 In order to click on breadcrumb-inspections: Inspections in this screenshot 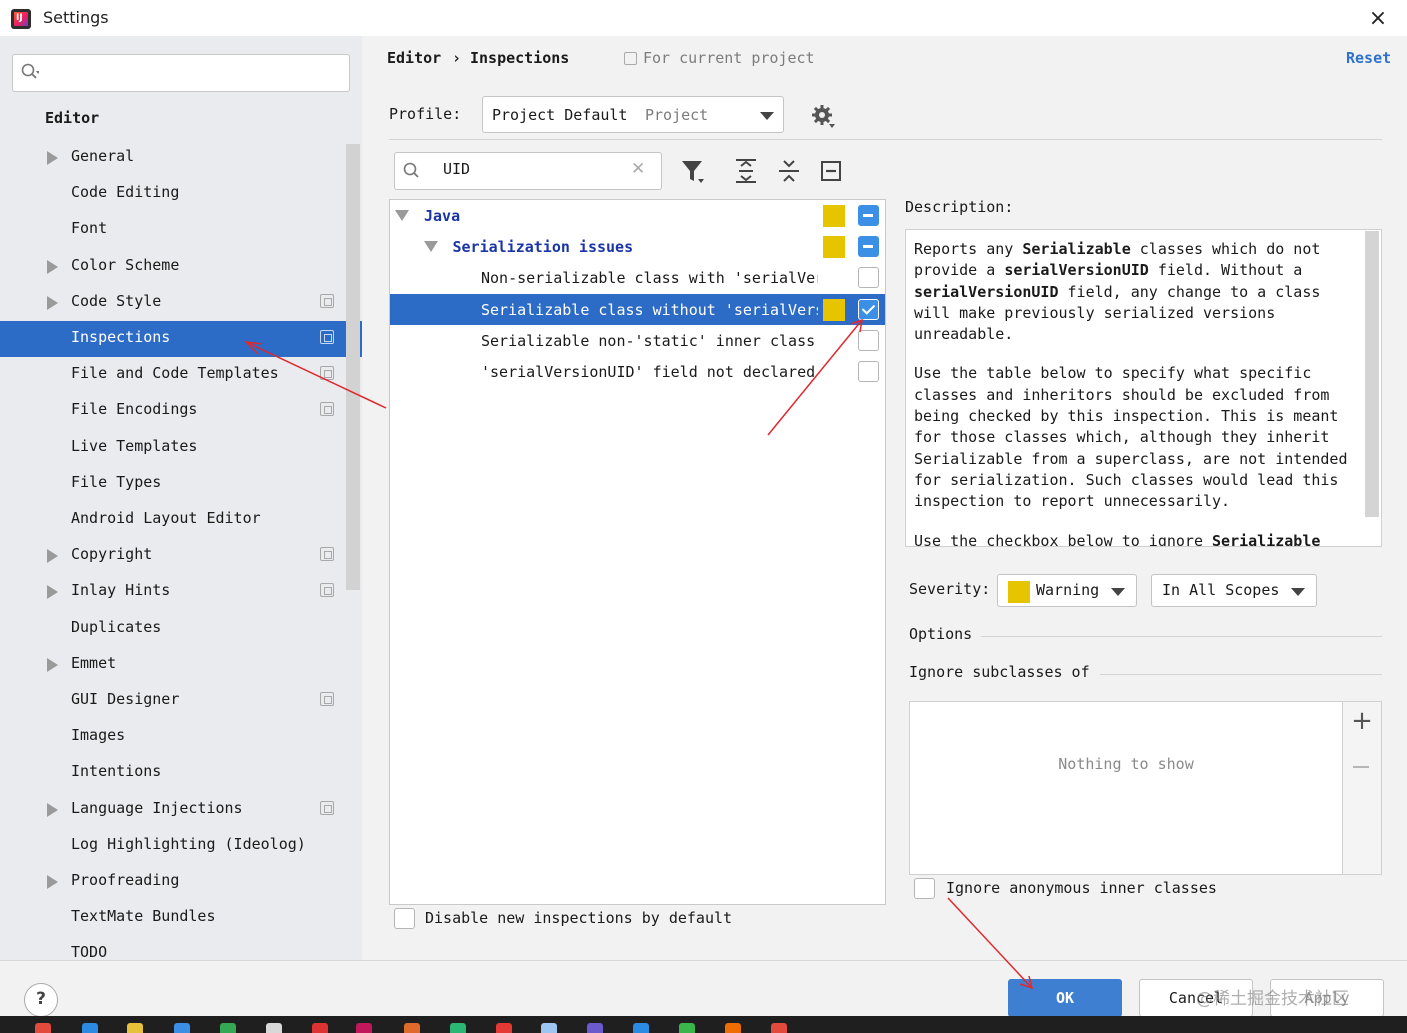, I will do `click(520, 58)`.